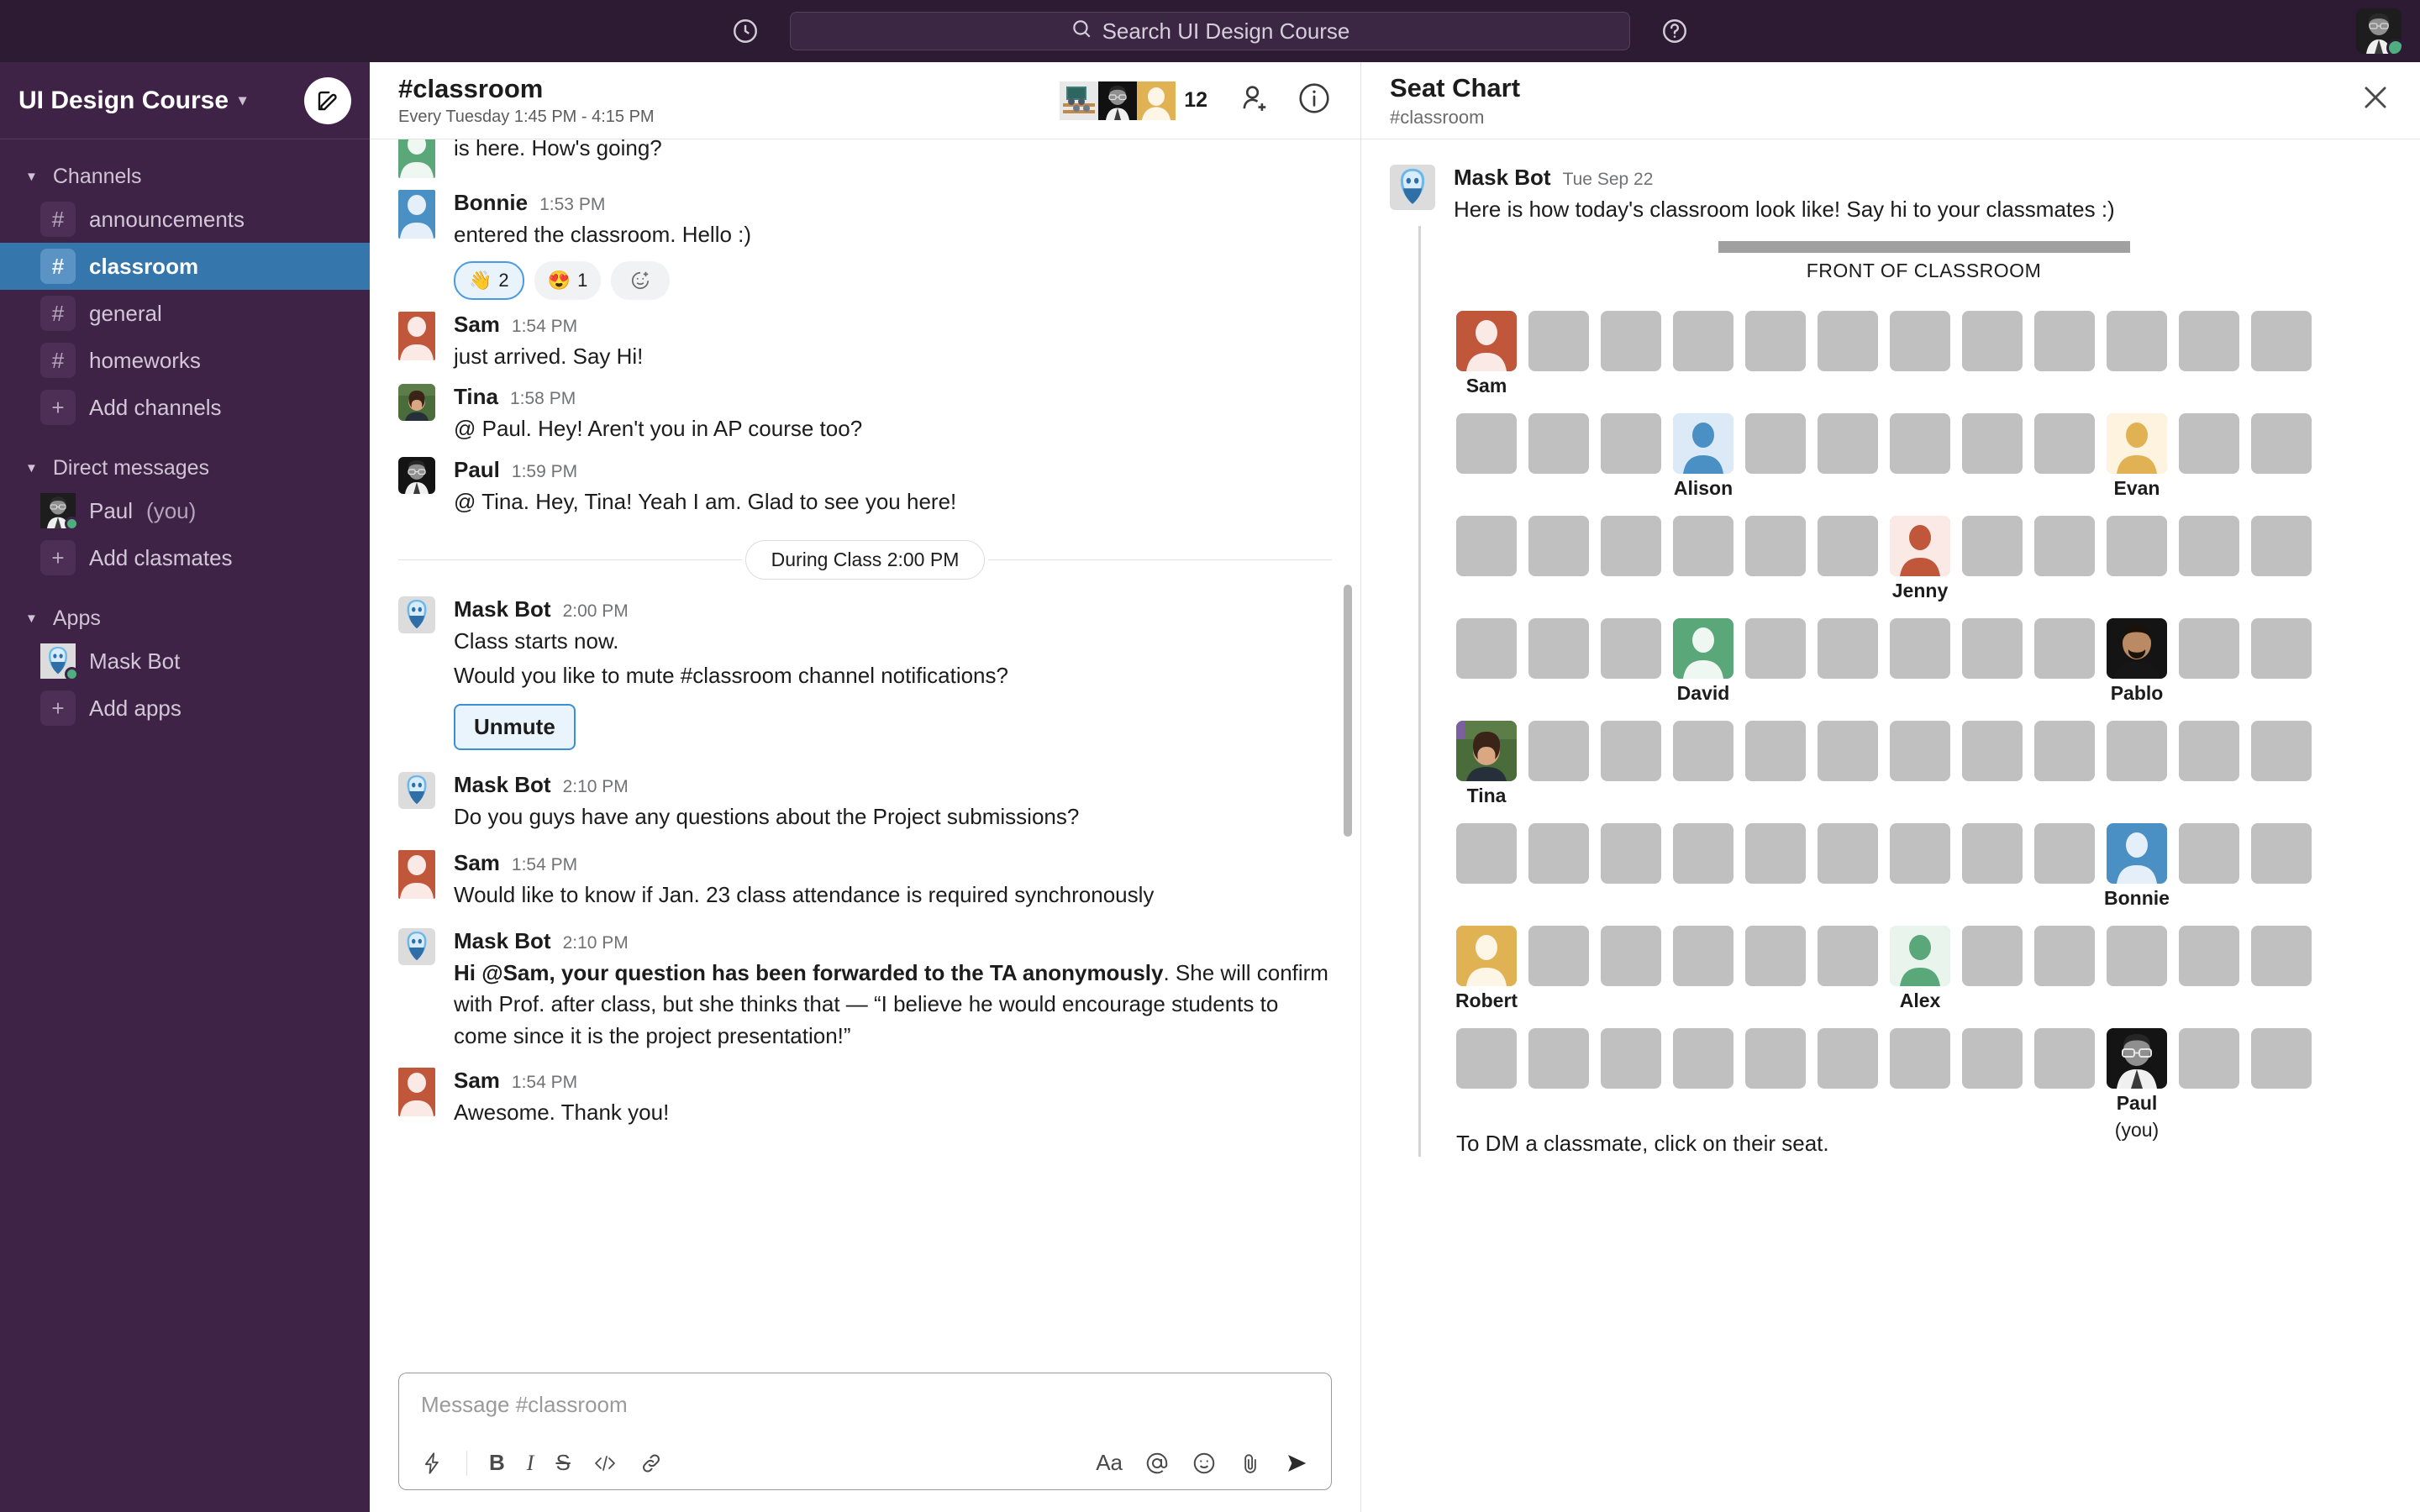 This screenshot has width=2420, height=1512. What do you see at coordinates (185, 661) in the screenshot?
I see `sidebar-item-mask-bot: Mask Bot` at bounding box center [185, 661].